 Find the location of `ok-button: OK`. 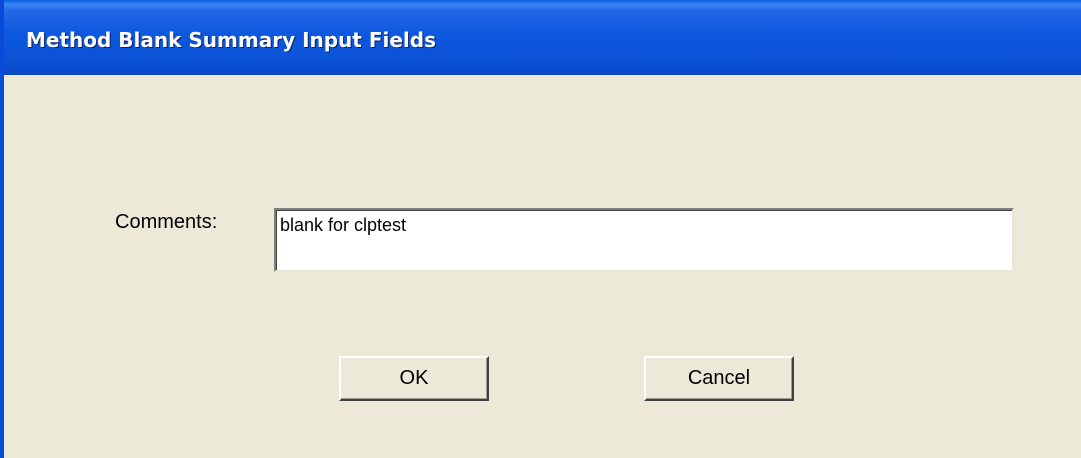

ok-button: OK is located at coordinates (414, 378).